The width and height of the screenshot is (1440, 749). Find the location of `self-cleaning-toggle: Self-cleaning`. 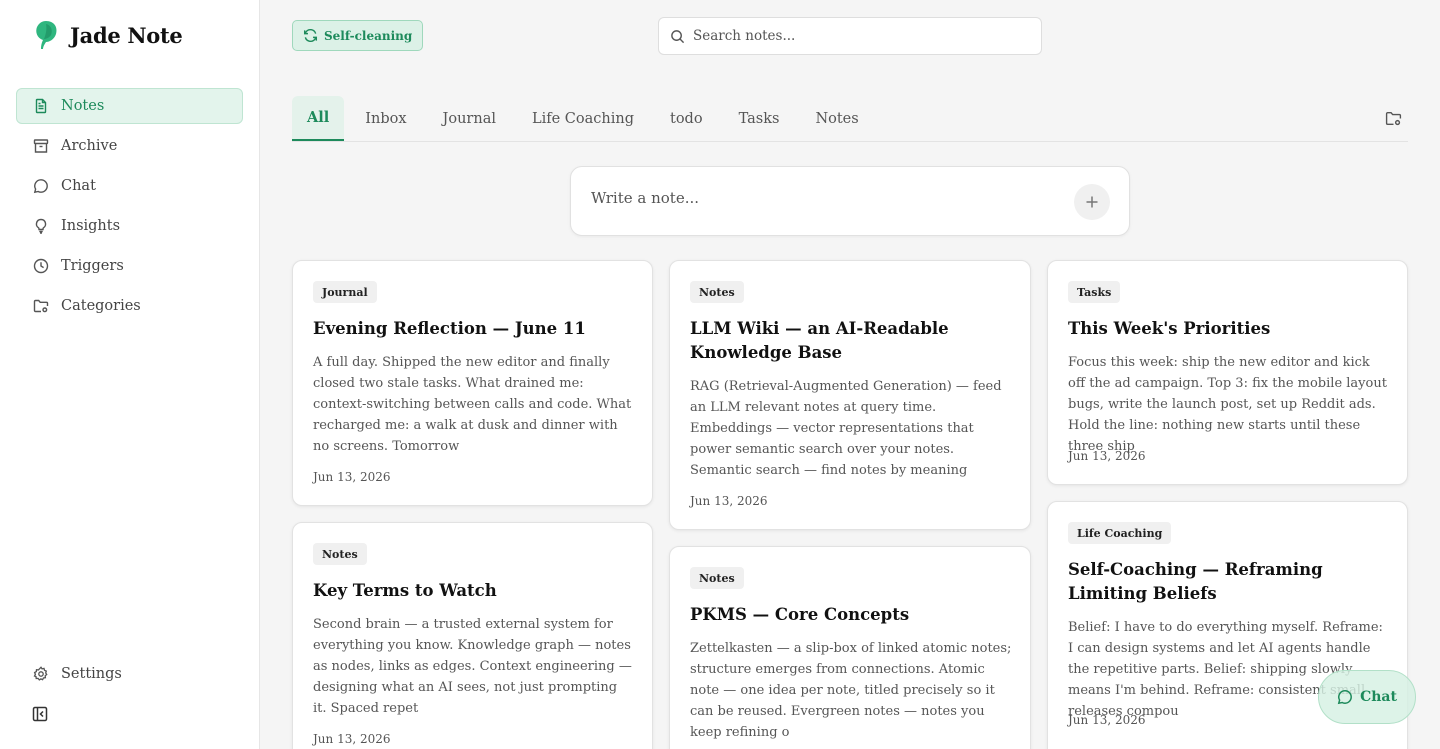

self-cleaning-toggle: Self-cleaning is located at coordinates (358, 35).